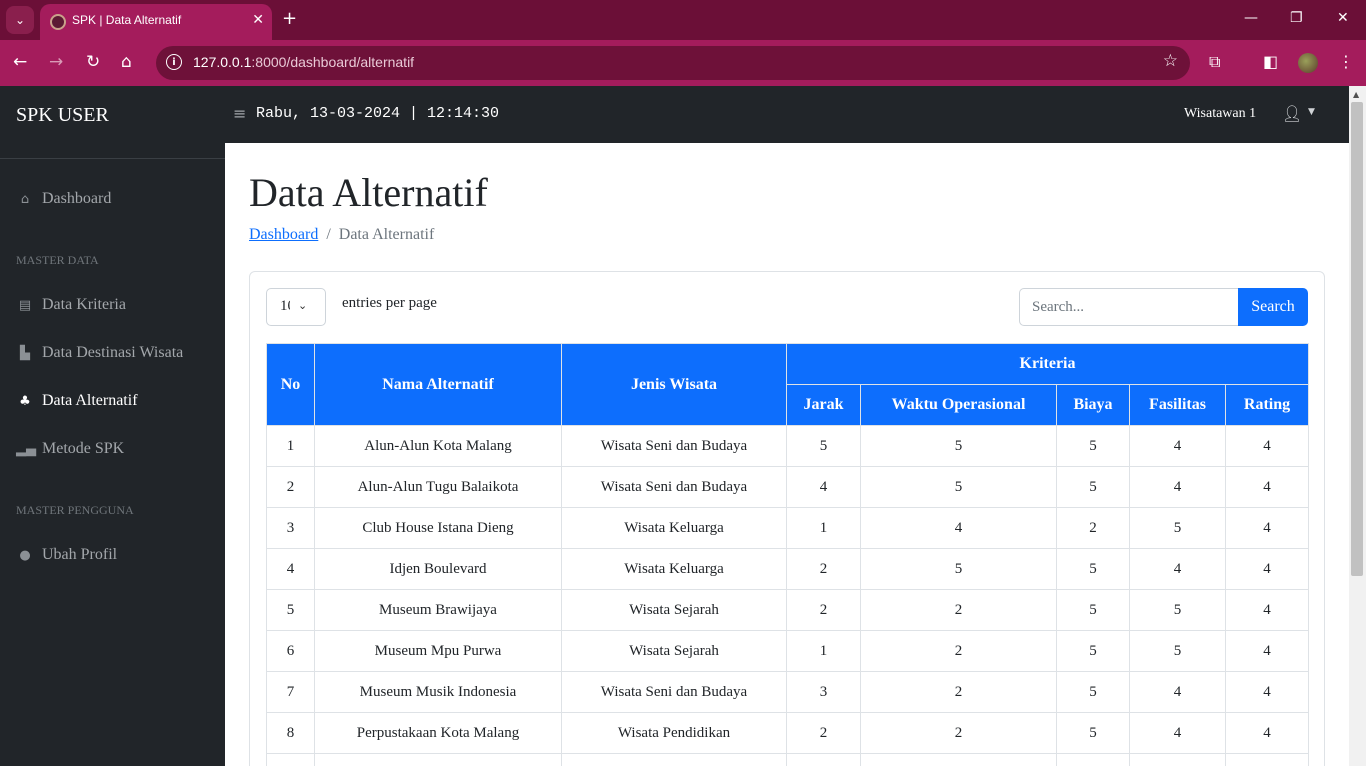 The width and height of the screenshot is (1366, 766). I want to click on cell-no: 2, so click(290, 487).